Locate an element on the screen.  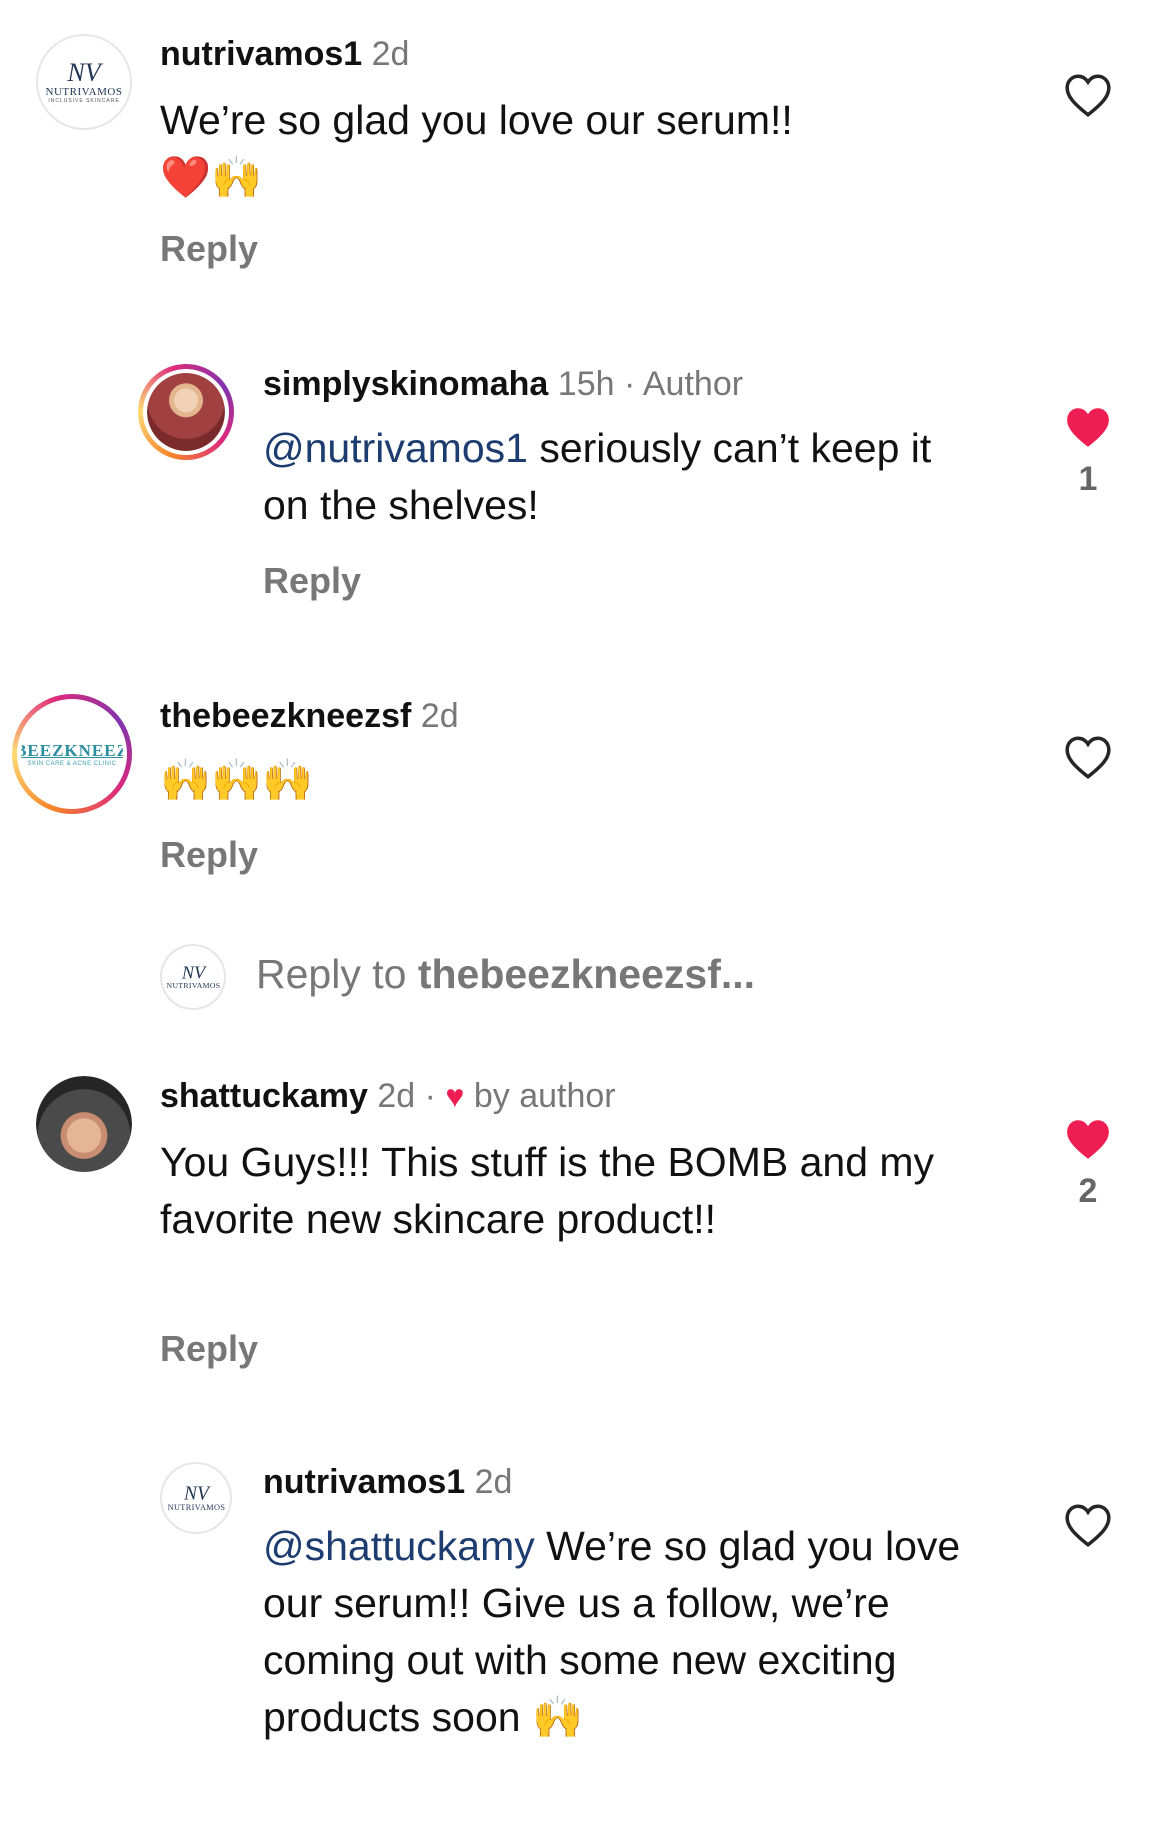
comment-meta: thebeezkneezsf 2d is located at coordinates (309, 716).